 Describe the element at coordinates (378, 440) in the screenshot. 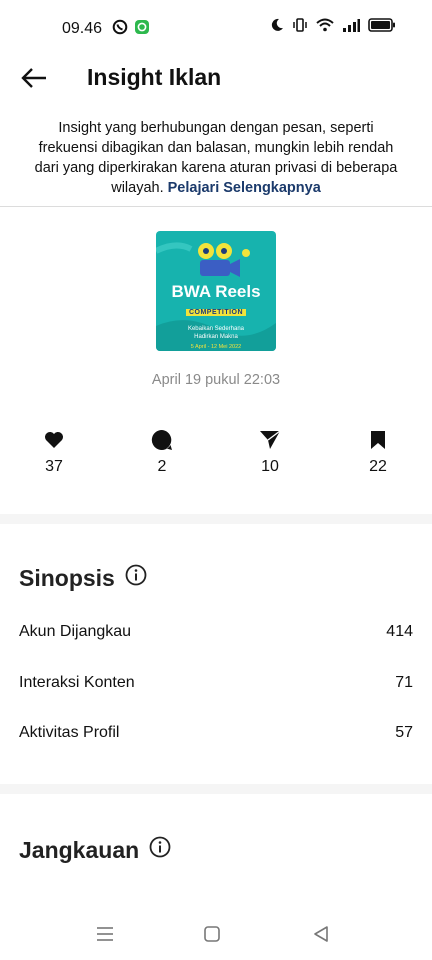

I see `bookmark-icon` at that location.